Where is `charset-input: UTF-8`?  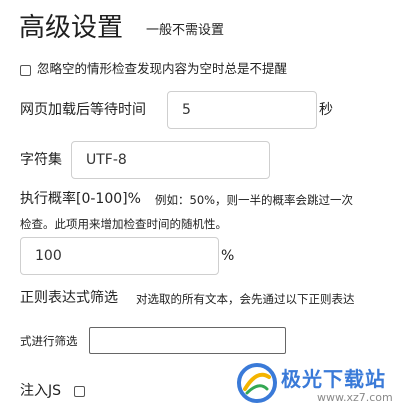 charset-input: UTF-8 is located at coordinates (170, 160).